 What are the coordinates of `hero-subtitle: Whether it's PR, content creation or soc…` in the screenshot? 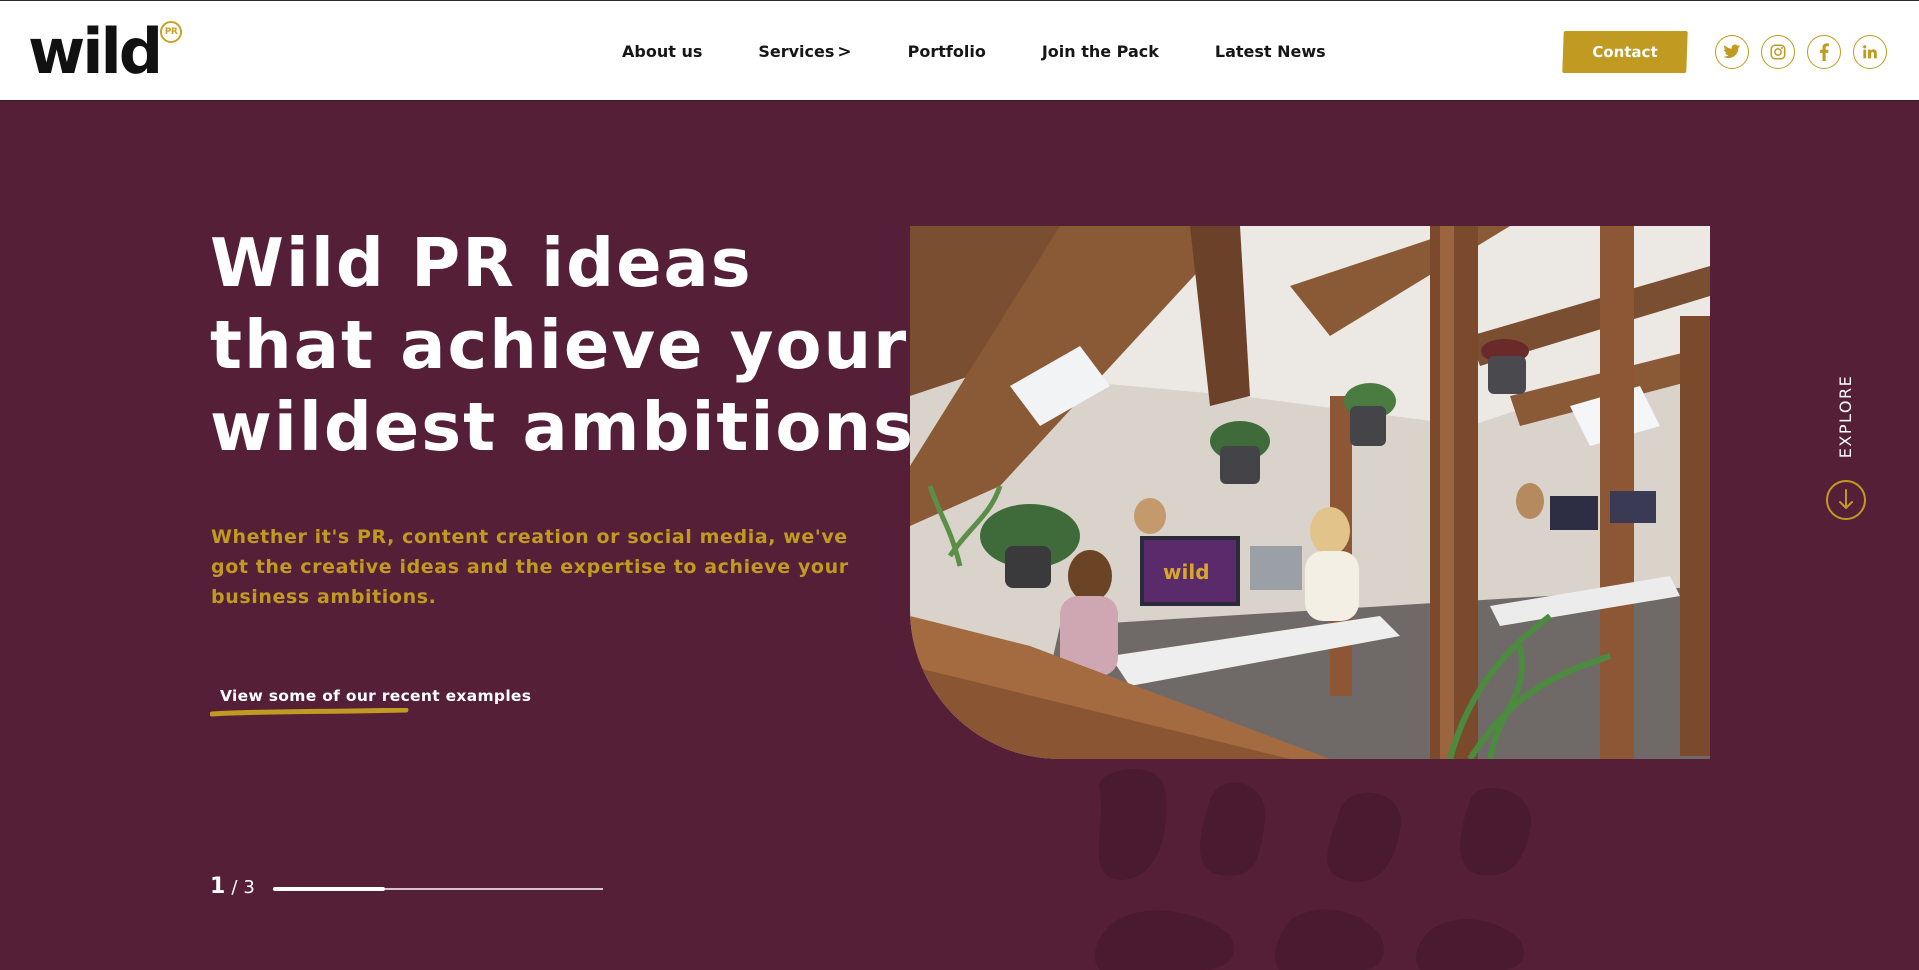 It's located at (530, 567).